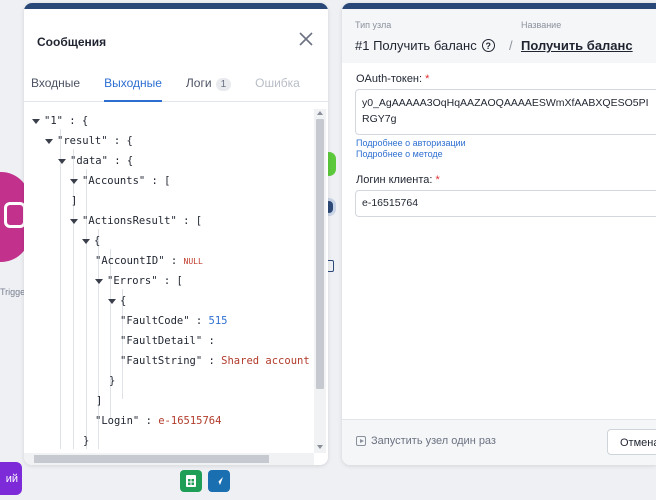 This screenshot has width=656, height=500. I want to click on json-line: "Errors" : [, so click(139, 281).